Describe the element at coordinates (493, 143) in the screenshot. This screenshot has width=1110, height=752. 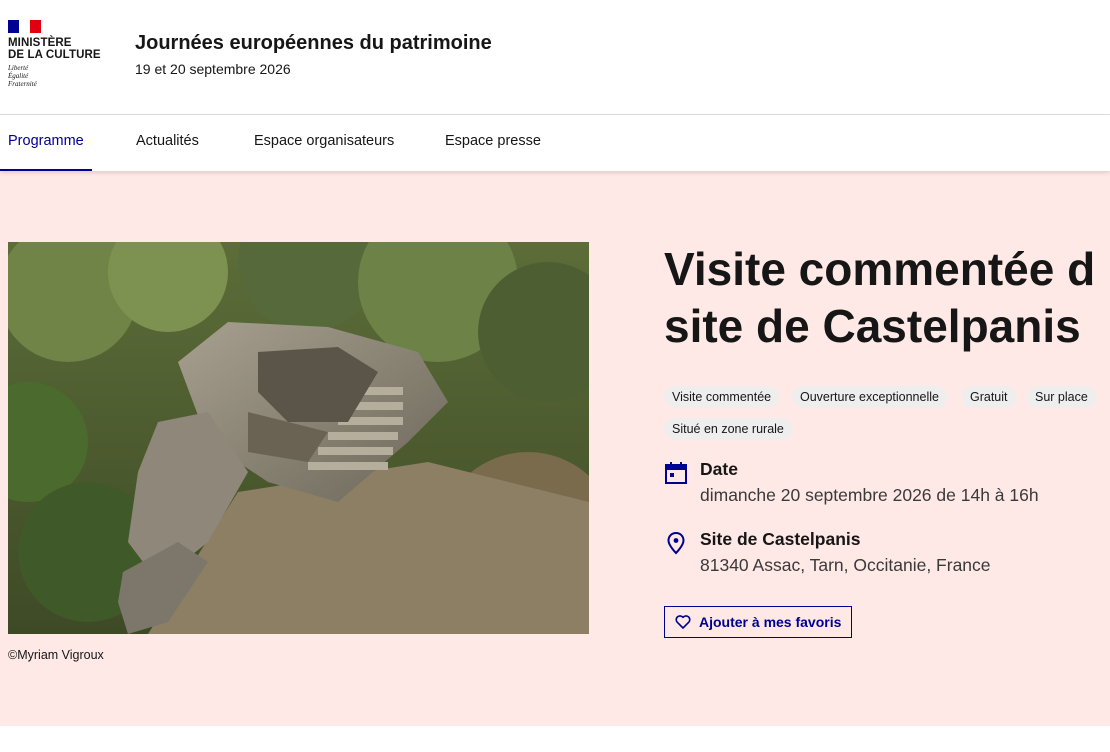
I see `nav-item-espace-presse: Espace presse` at that location.